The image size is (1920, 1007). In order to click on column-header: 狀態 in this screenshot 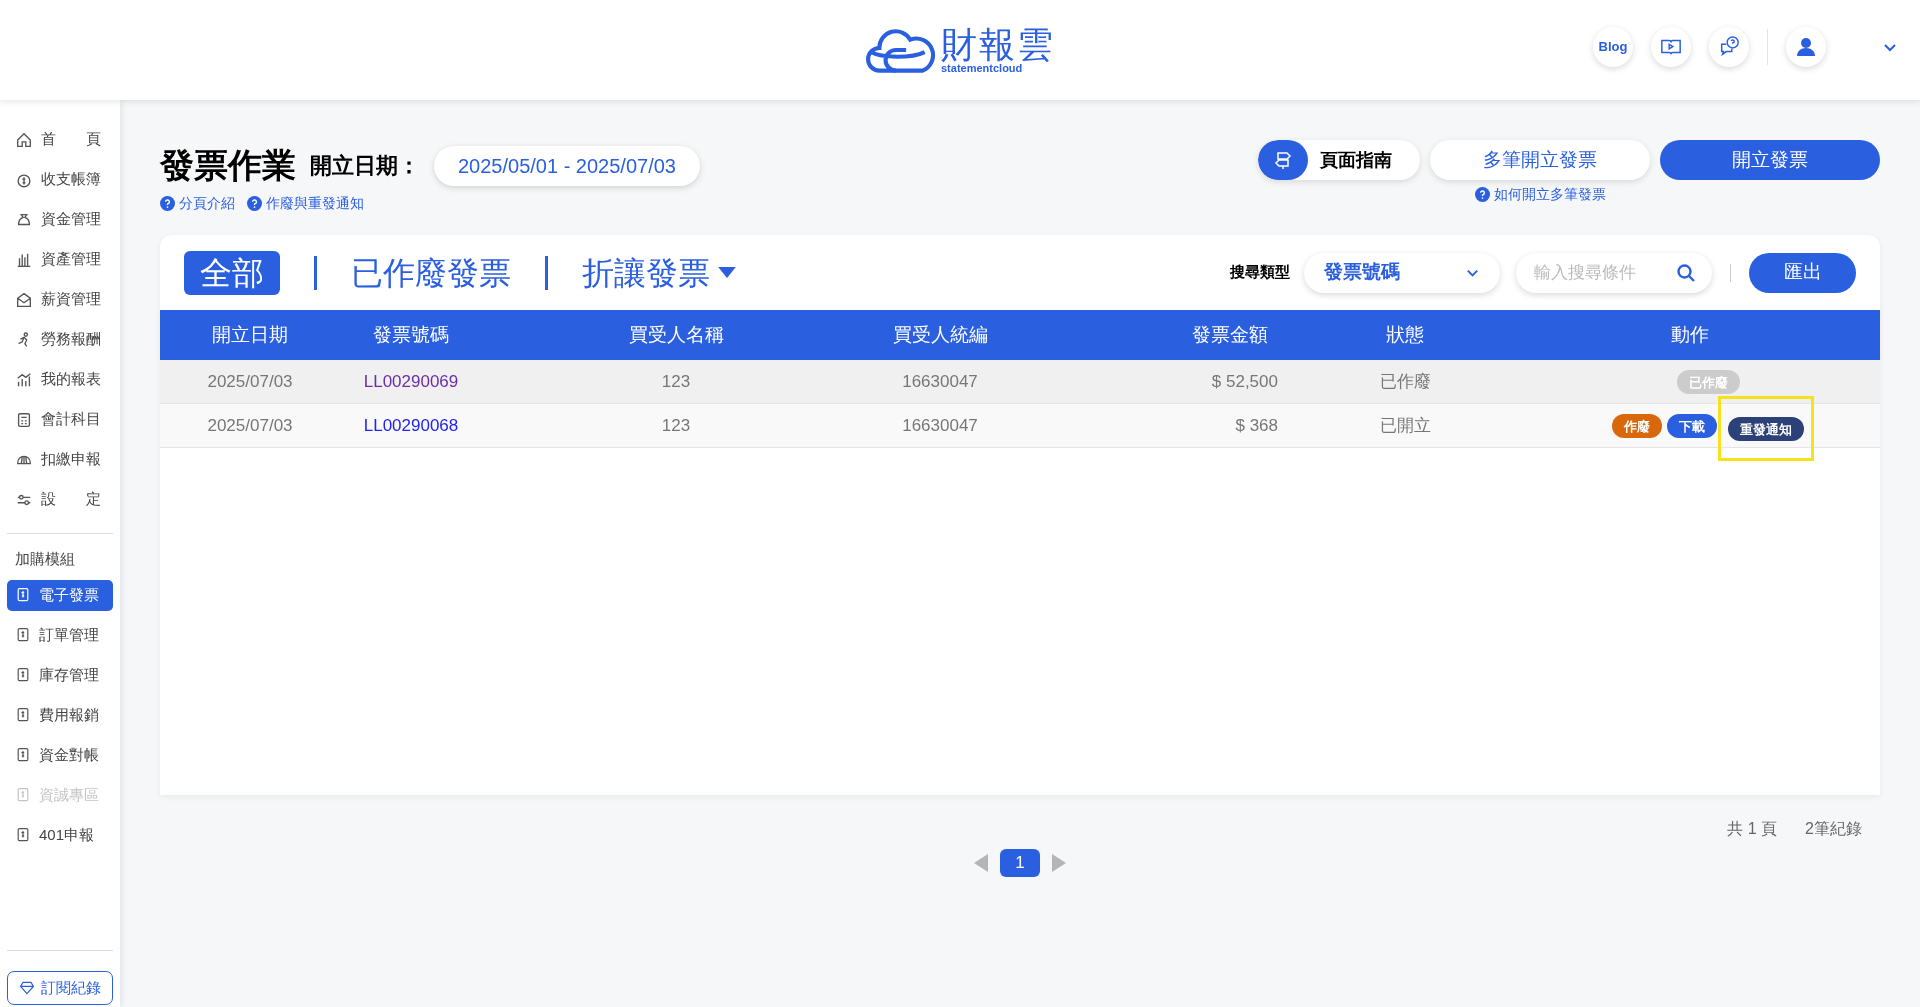, I will do `click(1405, 334)`.